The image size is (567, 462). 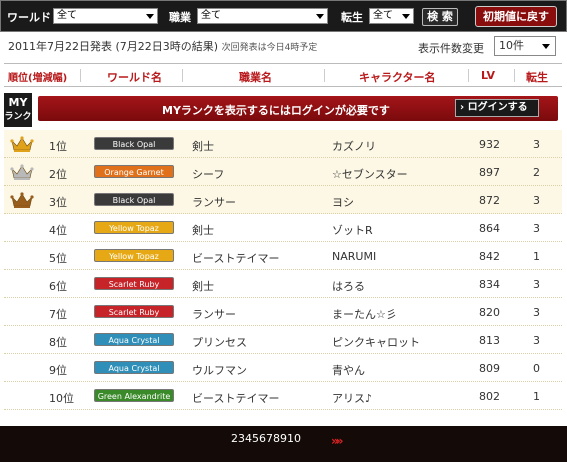 I want to click on page-link: 4, so click(x=248, y=438).